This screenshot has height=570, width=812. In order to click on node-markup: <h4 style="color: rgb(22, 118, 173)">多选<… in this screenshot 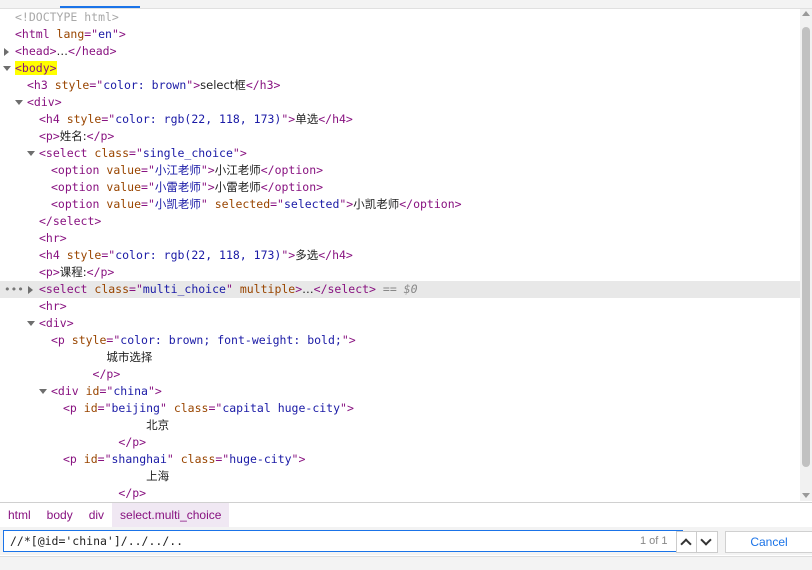, I will do `click(196, 255)`.